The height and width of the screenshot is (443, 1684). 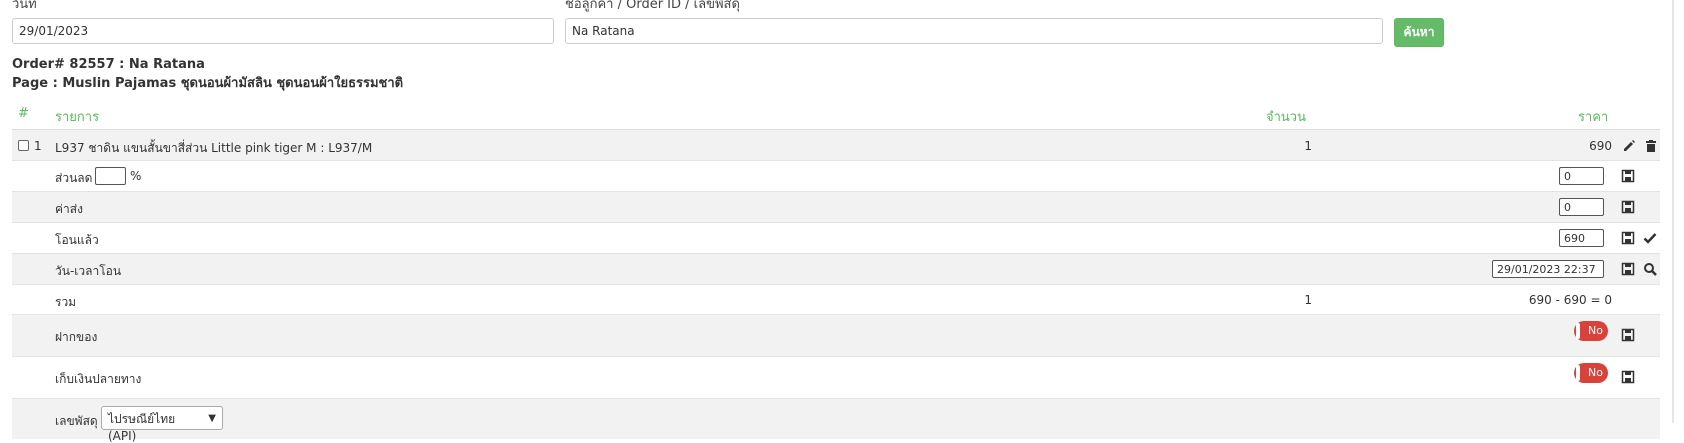 I want to click on carrier-select-value: ไปรษณีย์ไทย (API), so click(x=142, y=427).